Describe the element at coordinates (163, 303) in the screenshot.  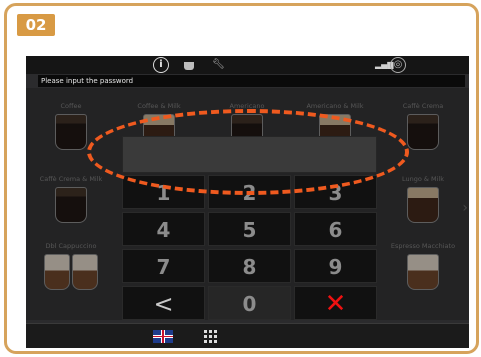
I see `backspace-key: <` at that location.